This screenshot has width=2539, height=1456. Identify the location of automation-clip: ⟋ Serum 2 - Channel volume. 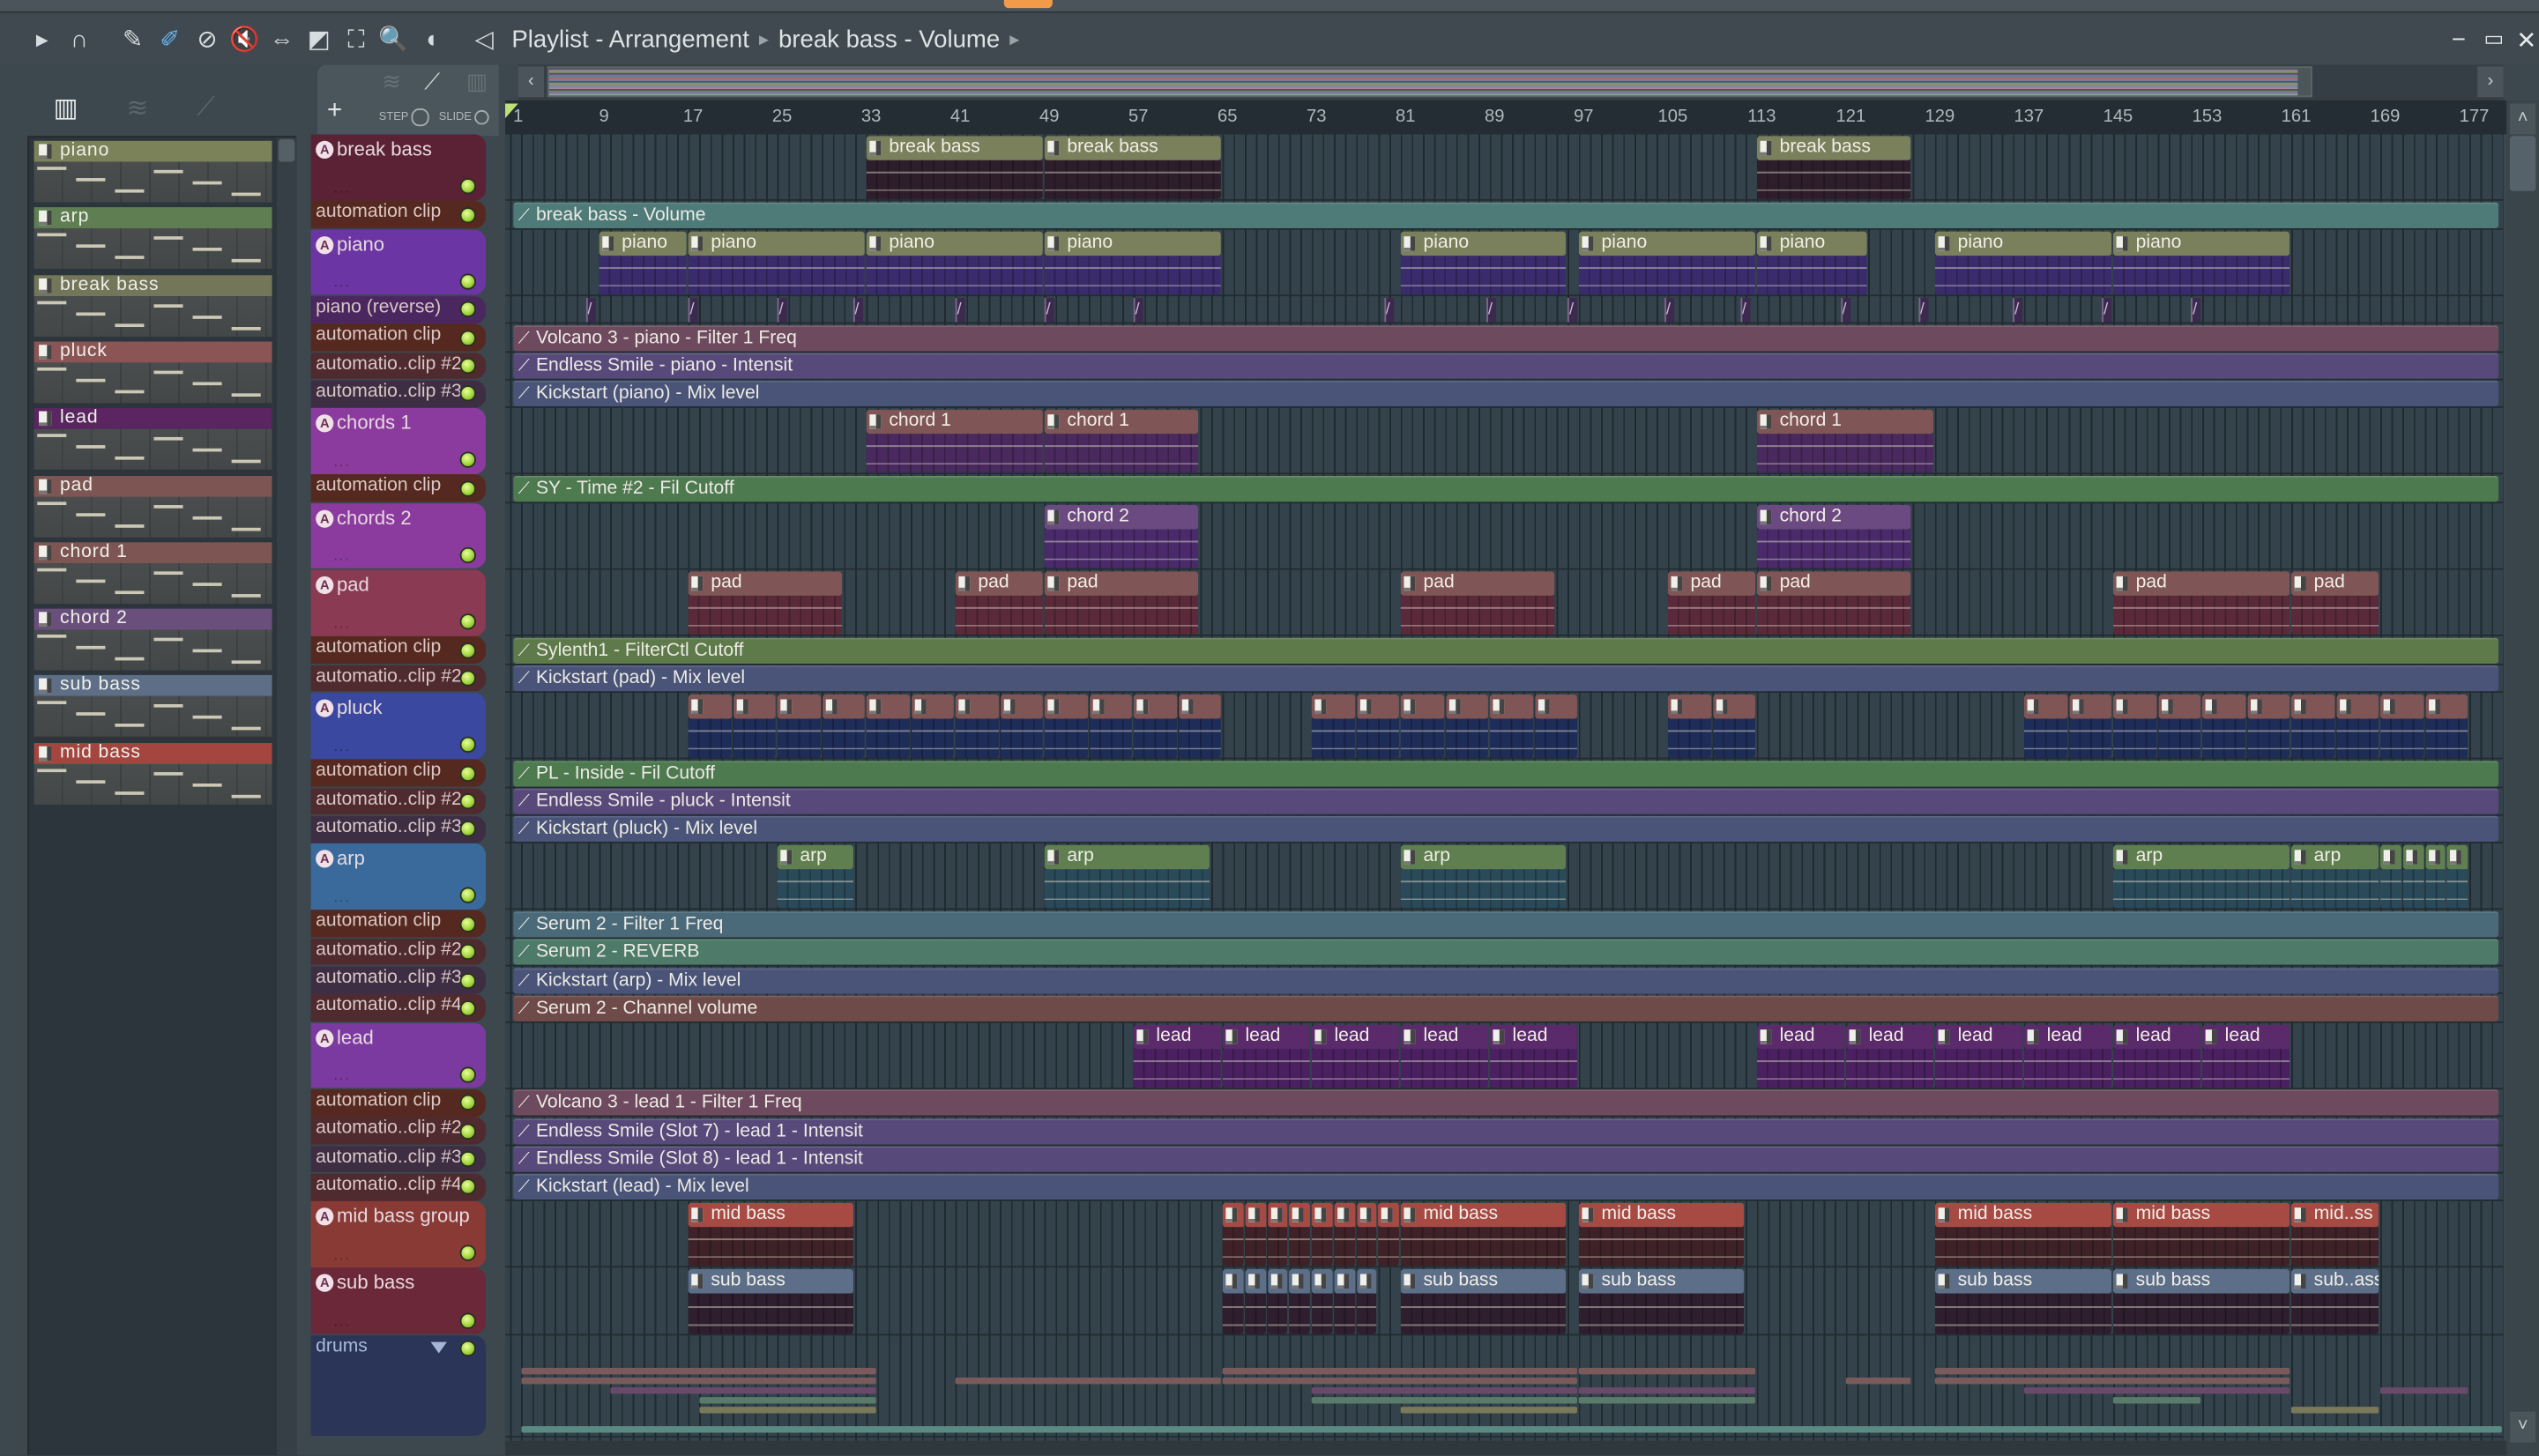
(1506, 1008).